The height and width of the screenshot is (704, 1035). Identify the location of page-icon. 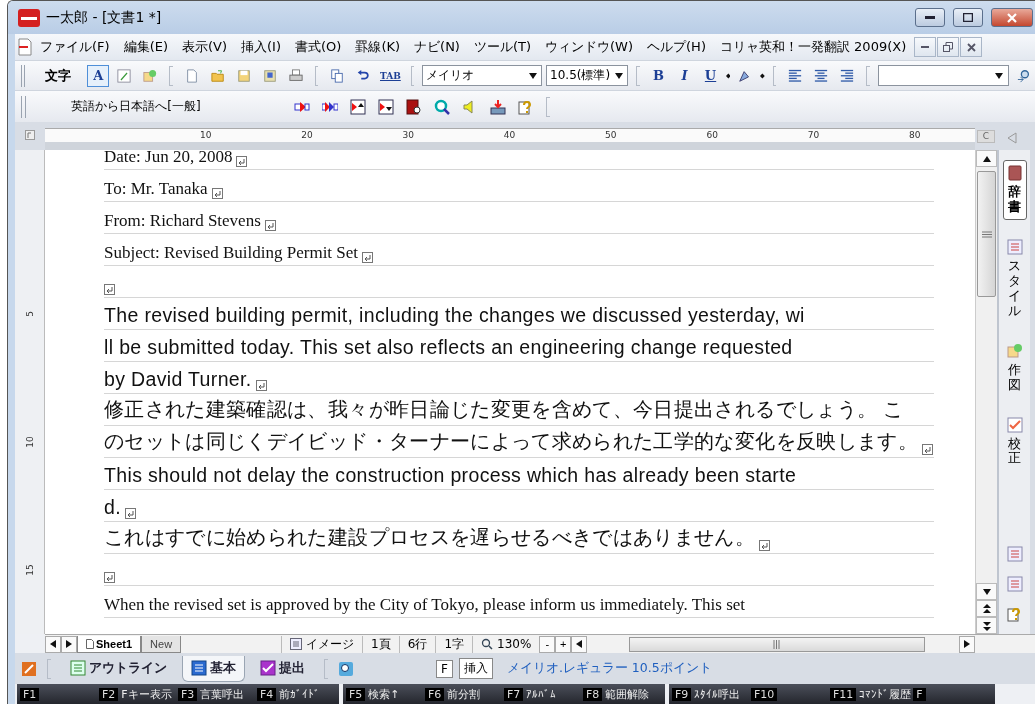
(90, 643).